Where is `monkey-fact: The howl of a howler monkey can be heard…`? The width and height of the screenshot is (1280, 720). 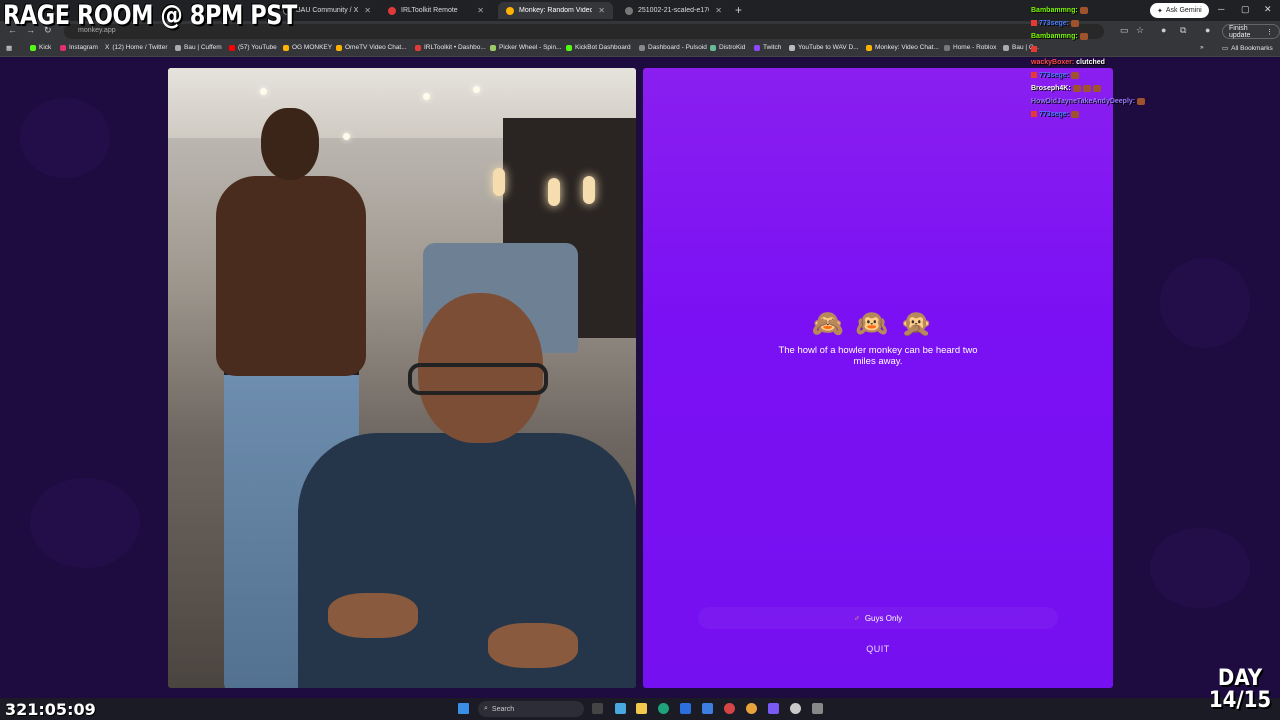 monkey-fact: The howl of a howler monkey can be heard… is located at coordinates (878, 356).